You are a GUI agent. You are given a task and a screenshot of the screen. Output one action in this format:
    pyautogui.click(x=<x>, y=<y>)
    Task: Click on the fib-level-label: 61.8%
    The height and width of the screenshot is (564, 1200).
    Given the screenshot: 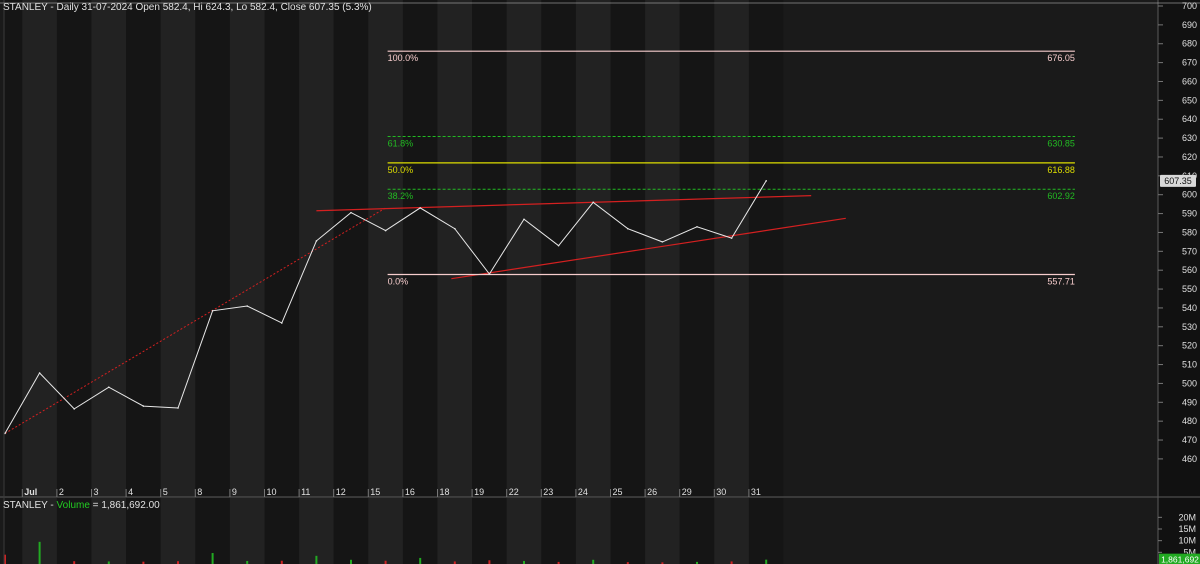 What is the action you would take?
    pyautogui.click(x=401, y=143)
    